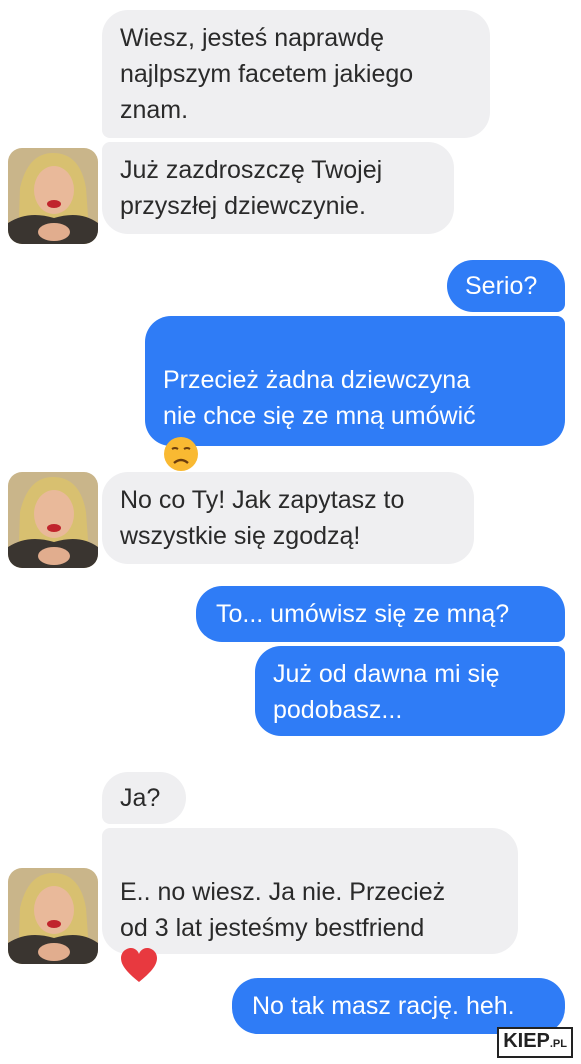 The image size is (581, 1064). Describe the element at coordinates (310, 964) in the screenshot. I see `heart-emoji` at that location.